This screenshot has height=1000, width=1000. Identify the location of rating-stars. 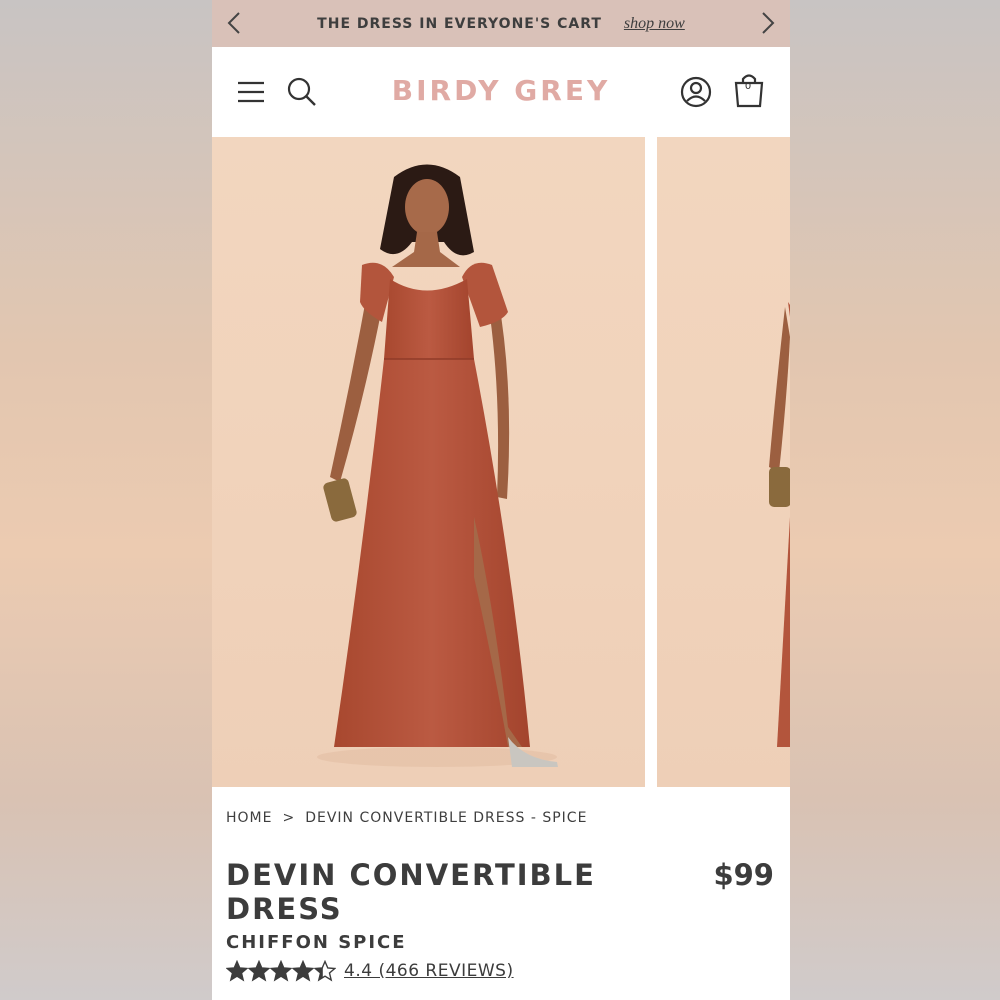
(281, 971).